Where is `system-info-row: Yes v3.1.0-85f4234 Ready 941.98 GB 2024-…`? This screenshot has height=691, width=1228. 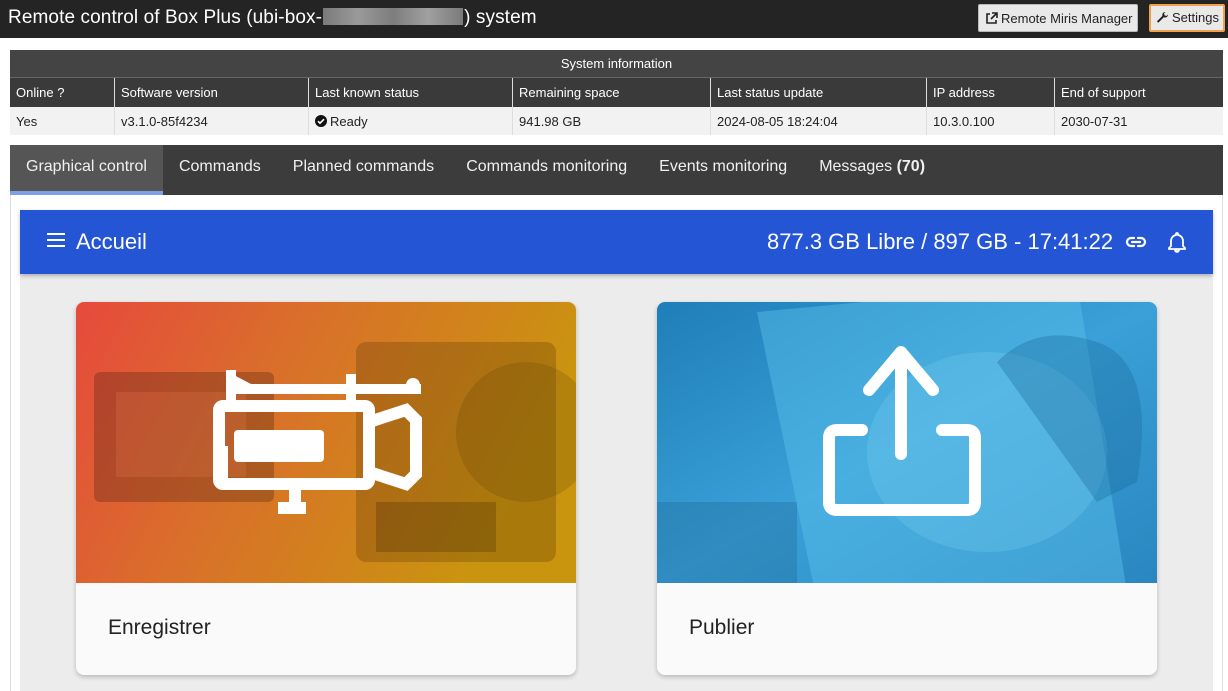 system-info-row: Yes v3.1.0-85f4234 Ready 941.98 GB 2024-… is located at coordinates (616, 121).